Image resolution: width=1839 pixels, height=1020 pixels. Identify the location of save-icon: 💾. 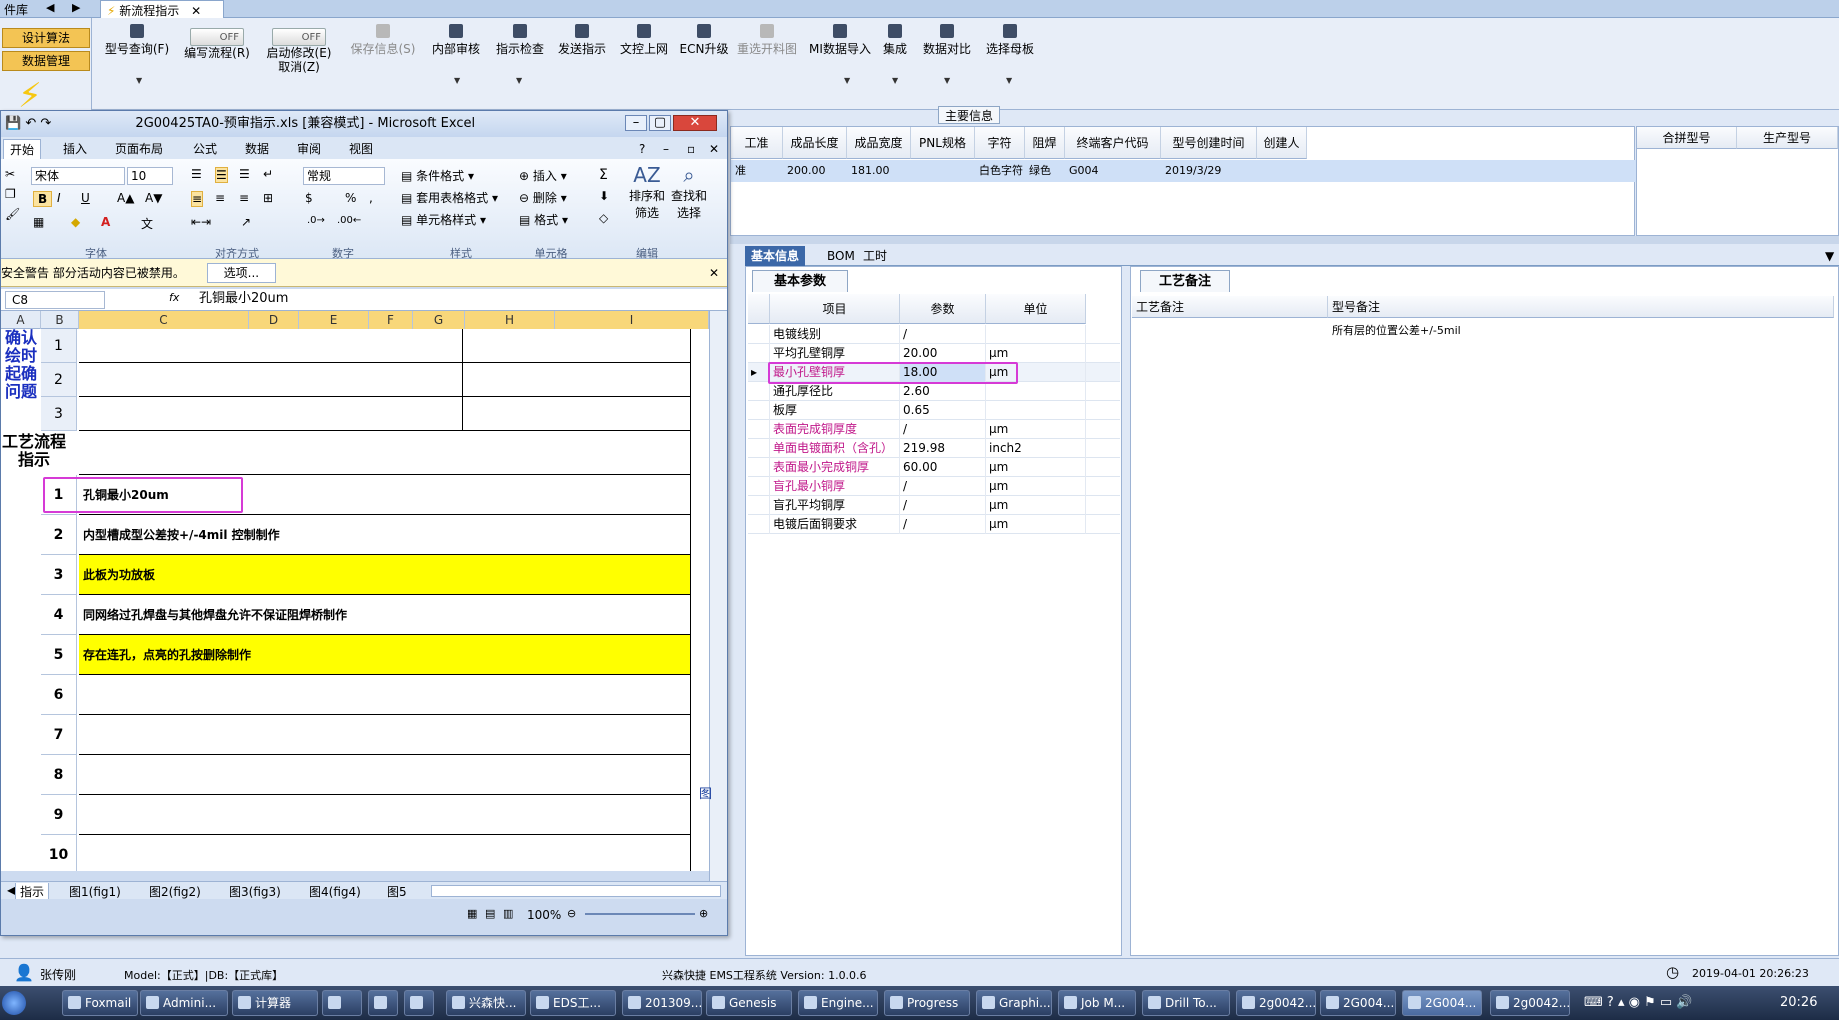
(13, 123).